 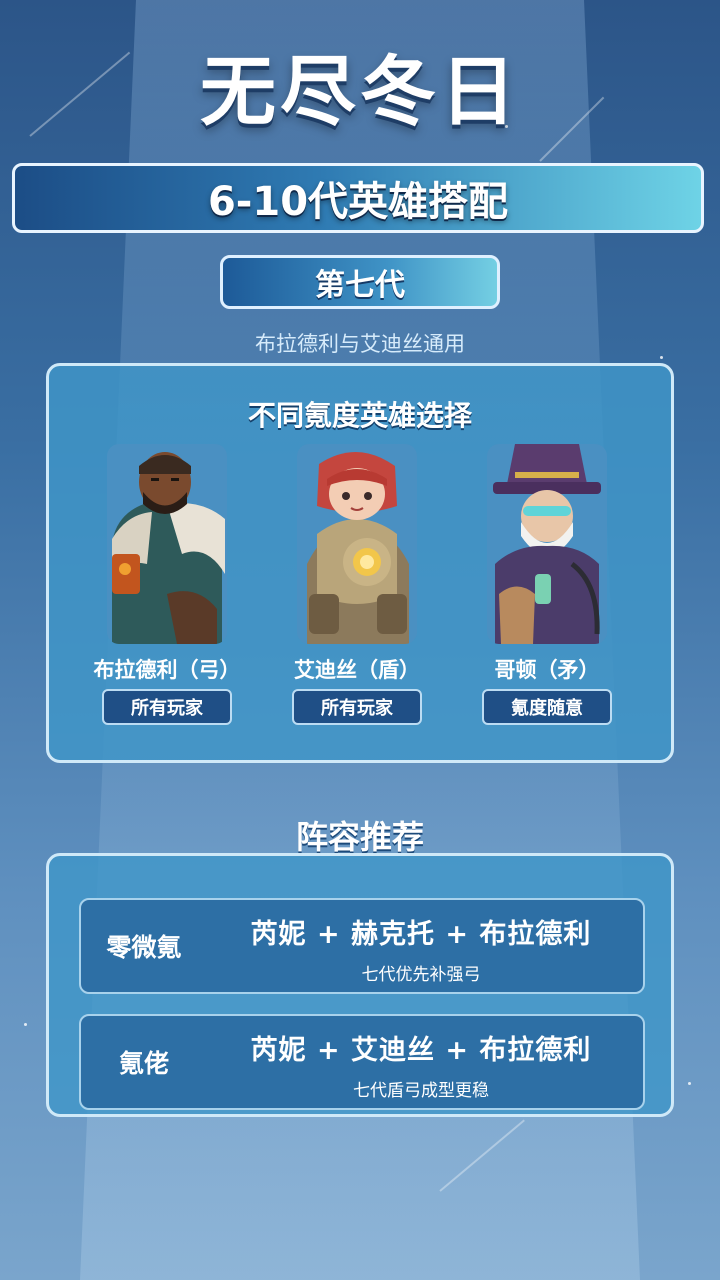 What do you see at coordinates (360, 91) in the screenshot?
I see `app-title: 无尽冬日` at bounding box center [360, 91].